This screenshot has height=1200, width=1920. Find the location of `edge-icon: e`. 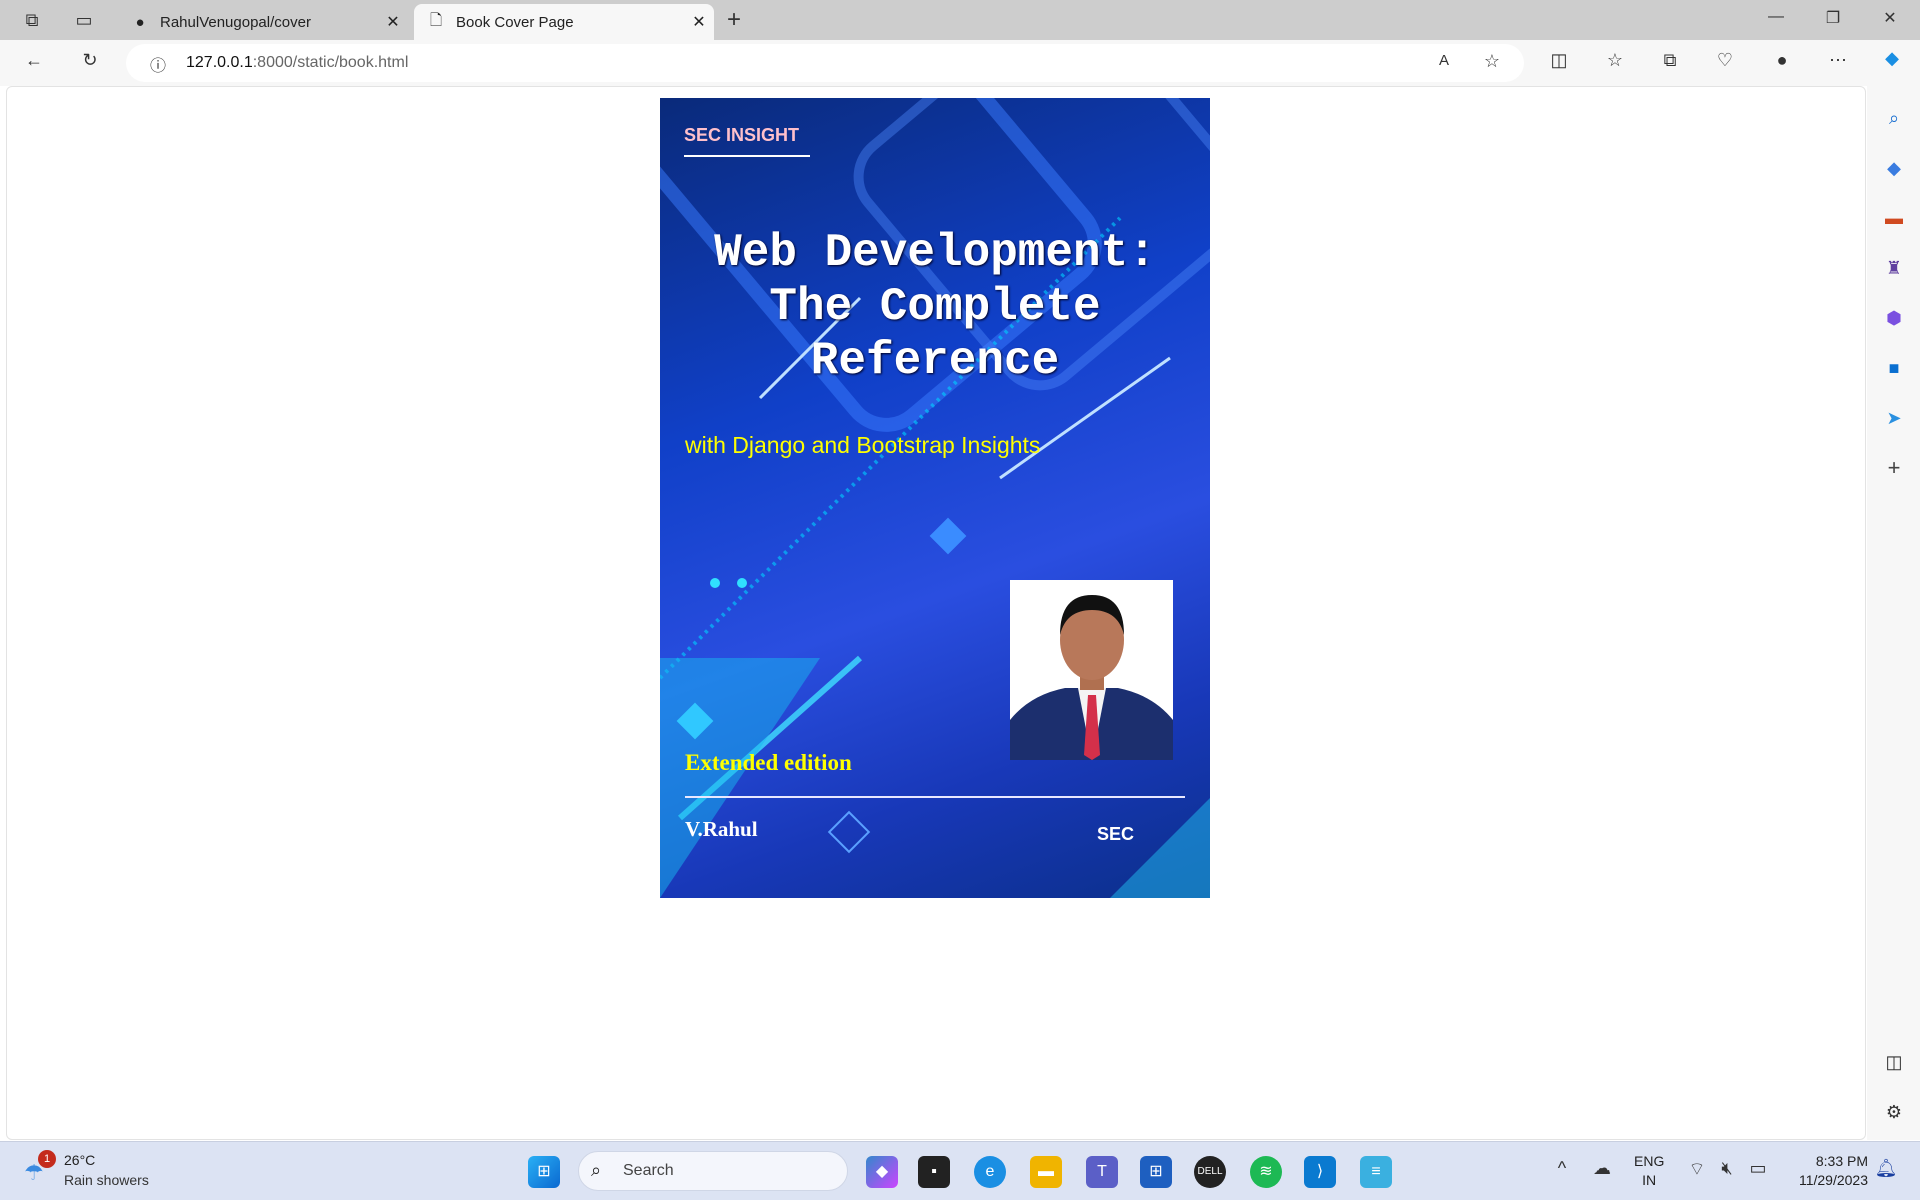

edge-icon: e is located at coordinates (990, 1172).